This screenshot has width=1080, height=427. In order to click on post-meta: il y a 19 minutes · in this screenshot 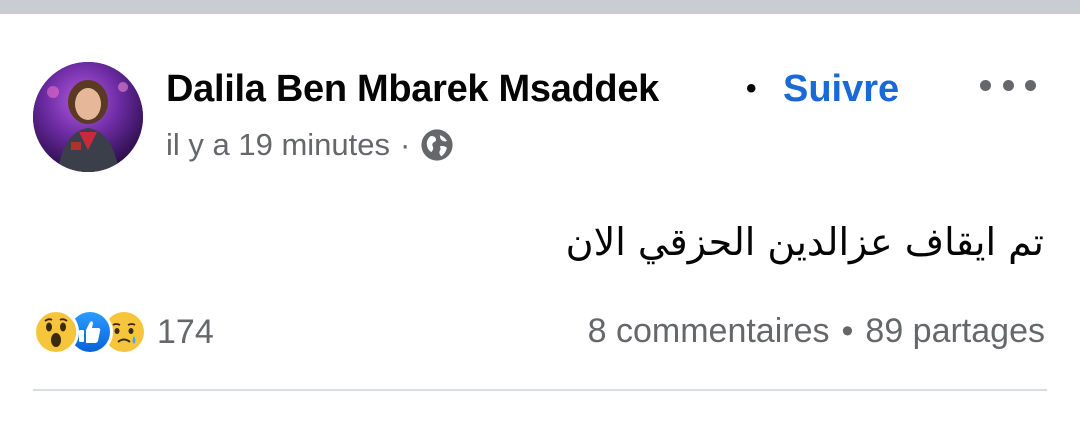, I will do `click(310, 145)`.